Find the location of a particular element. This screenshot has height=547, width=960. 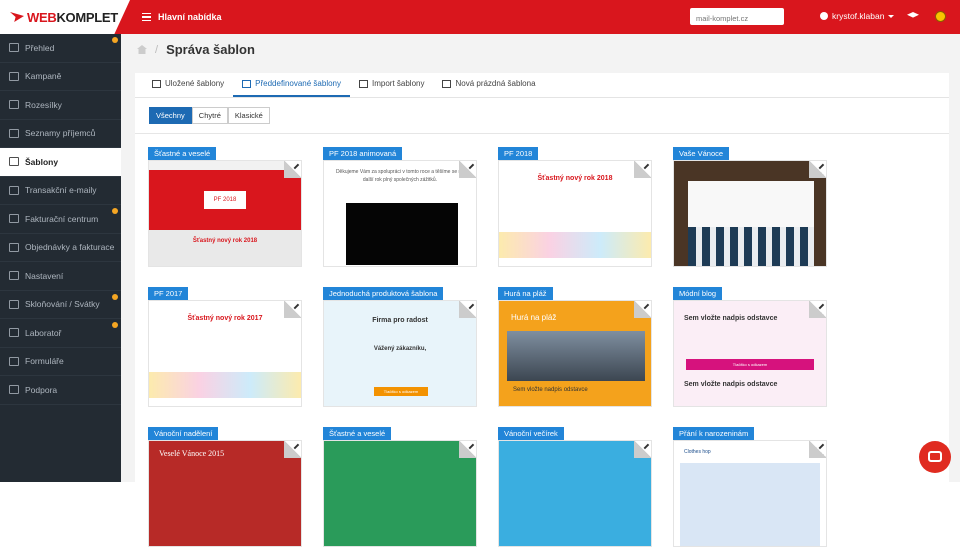

sidebar-item: Kampaně is located at coordinates (60, 77).